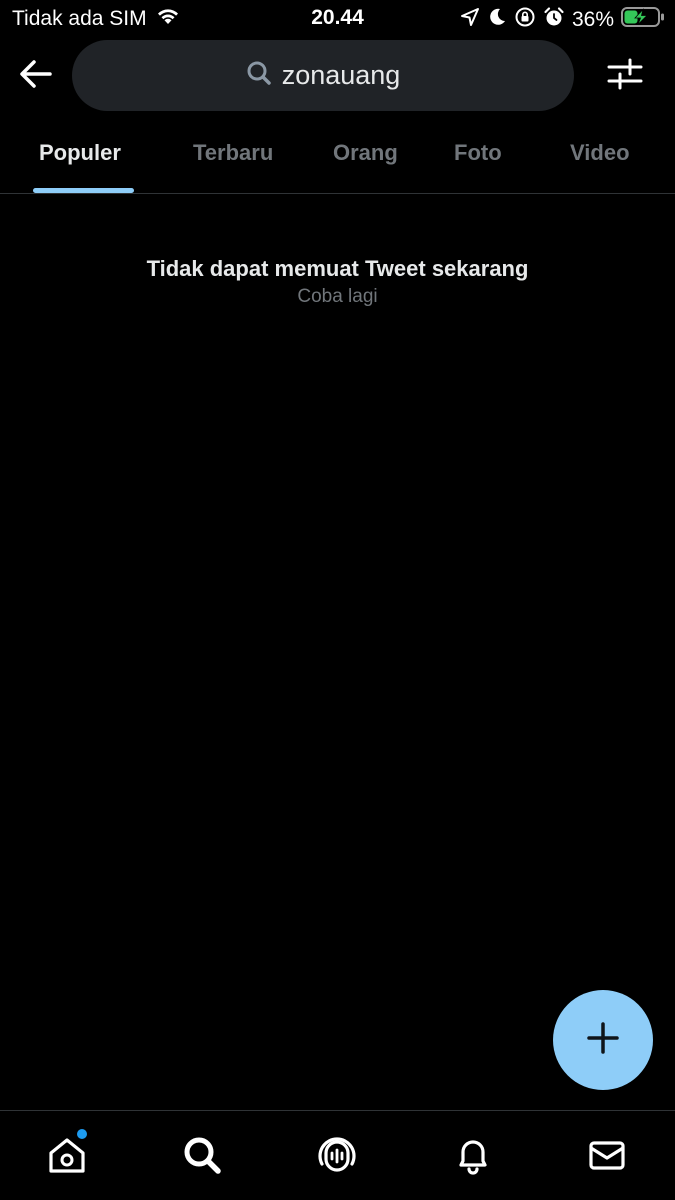 Image resolution: width=675 pixels, height=1200 pixels. I want to click on error-message: Tidak dapat memuat Tweet sekarang, so click(337, 268).